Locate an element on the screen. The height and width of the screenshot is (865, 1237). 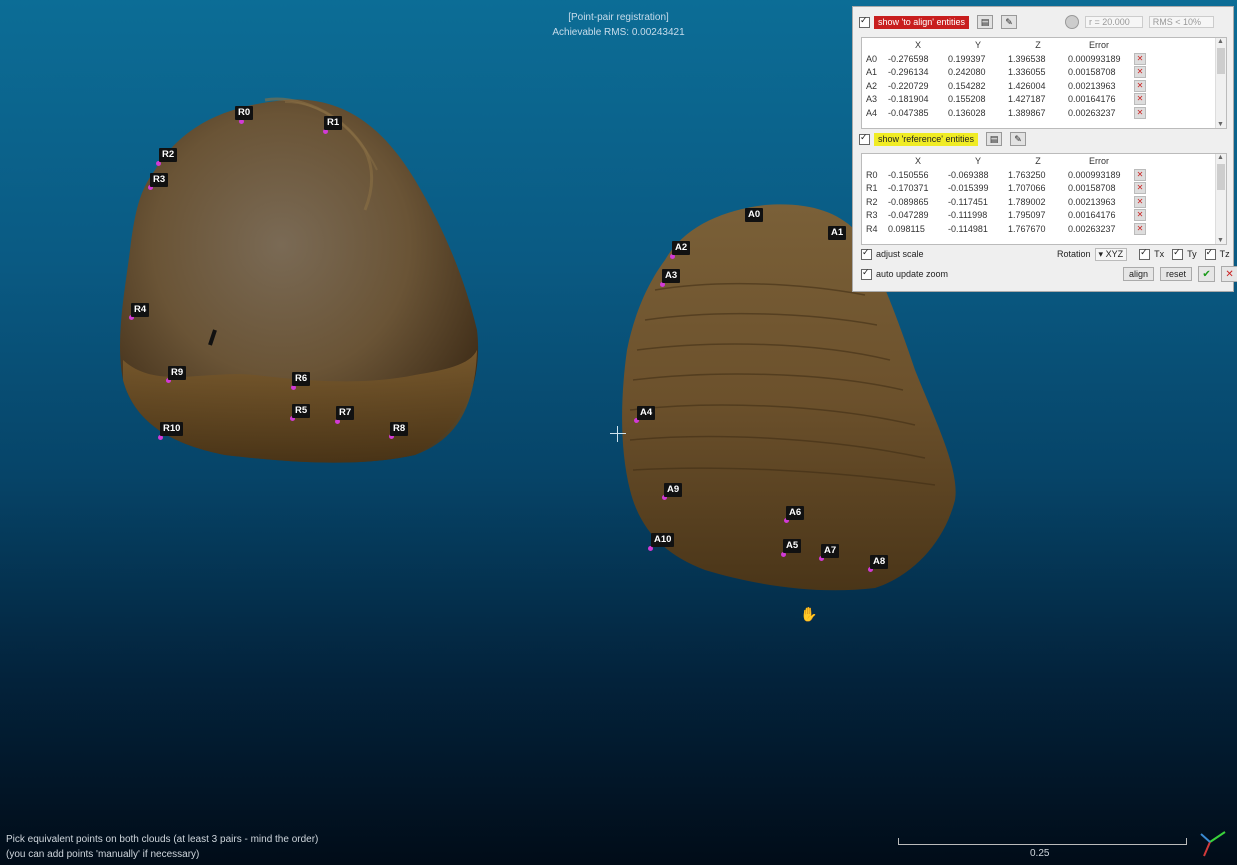
cell-error: 0.00164176 is located at coordinates (1092, 99).